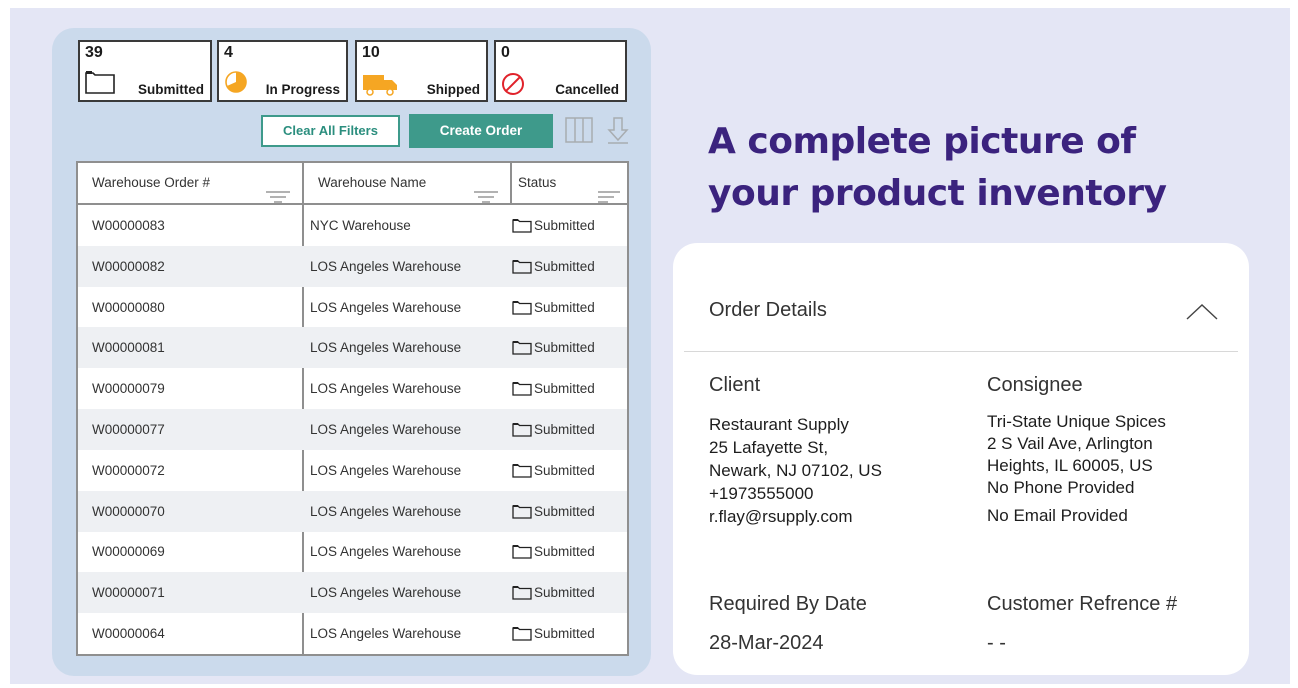 The image size is (1298, 688). I want to click on order-number-cell: W00000064, so click(128, 633).